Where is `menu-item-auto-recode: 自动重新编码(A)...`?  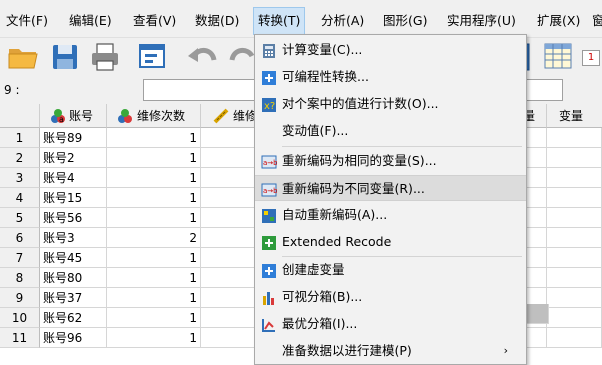 menu-item-auto-recode: 自动重新编码(A)... is located at coordinates (390, 215).